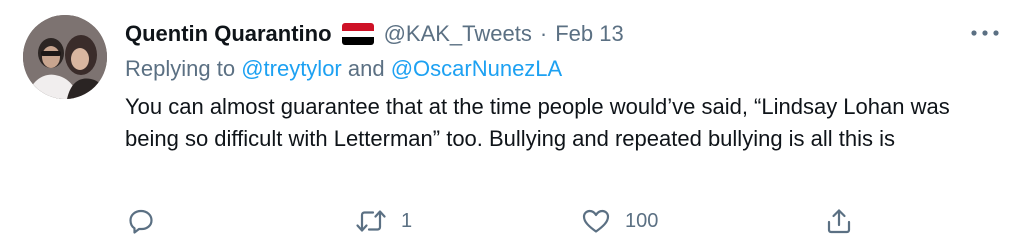 The height and width of the screenshot is (249, 1024). Describe the element at coordinates (357, 34) in the screenshot. I see `flag-icon` at that location.